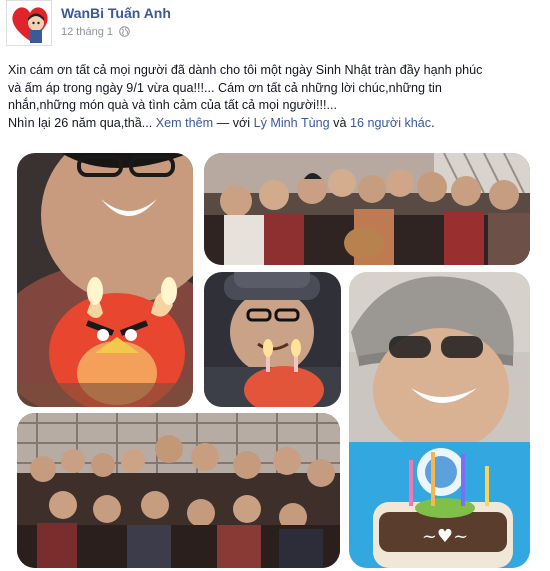  What do you see at coordinates (339, 122) in the screenshot?
I see `and-text: và` at bounding box center [339, 122].